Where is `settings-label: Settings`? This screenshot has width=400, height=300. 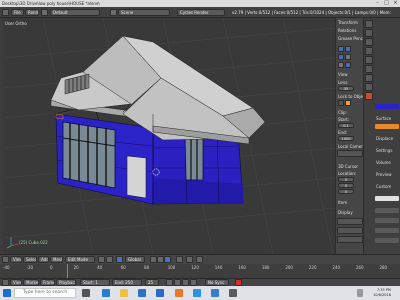 settings-label: Settings is located at coordinates (384, 150).